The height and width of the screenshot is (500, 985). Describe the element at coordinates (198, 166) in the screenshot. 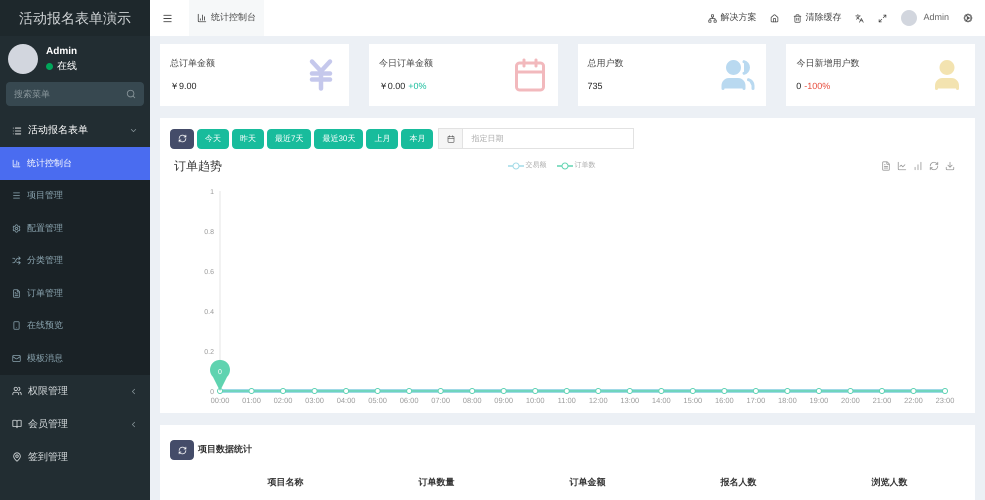

I see `chart-title: 订单趋势` at that location.